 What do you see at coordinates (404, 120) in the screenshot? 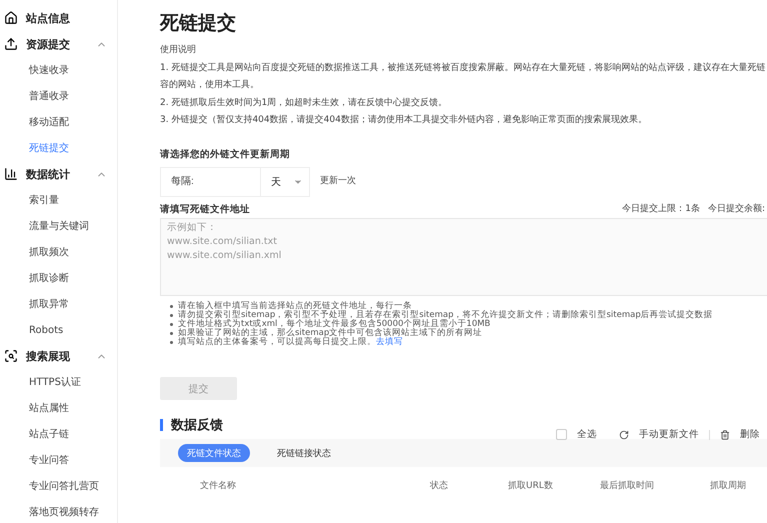
I see `usage-text: 3. 外链提交（暂仅支持404数据，请提交404数据；请勿使用本工具提交非外链内容，避免影响正常页面的搜索展现效果。` at bounding box center [404, 120].